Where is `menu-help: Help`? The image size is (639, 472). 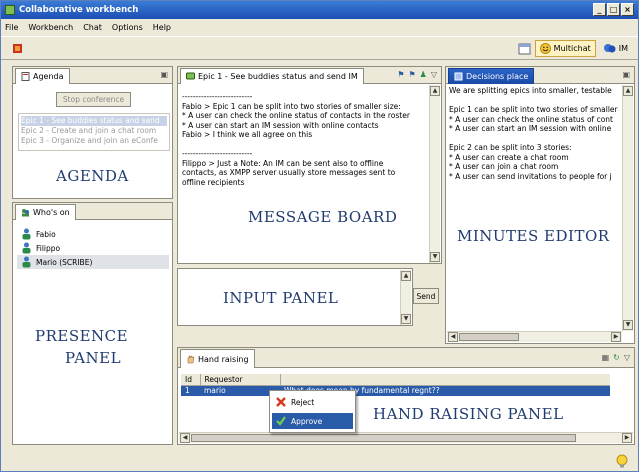 menu-help: Help is located at coordinates (162, 27).